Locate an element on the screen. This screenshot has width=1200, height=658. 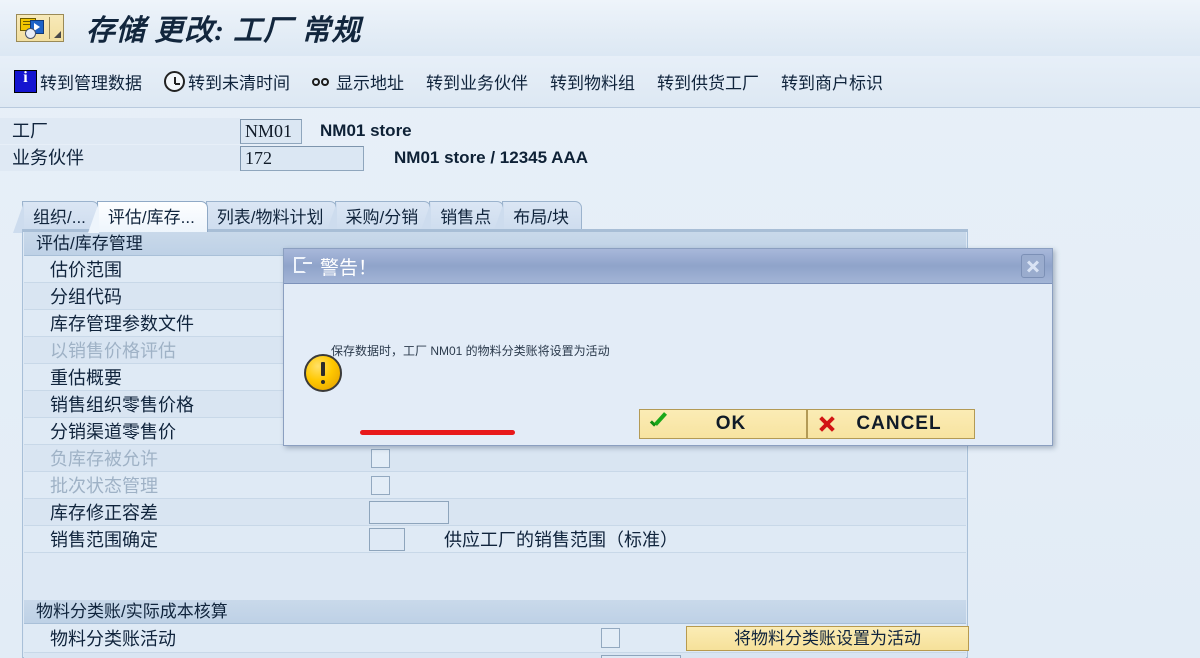
tab-5: 布局/块 is located at coordinates (538, 217).